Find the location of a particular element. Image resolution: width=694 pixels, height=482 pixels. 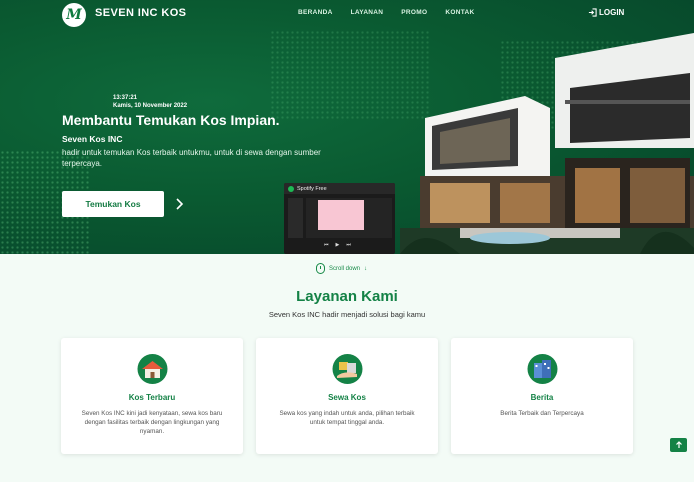

nav-menu: BERANDA LAYANAN PROMO KONTAK is located at coordinates (386, 12).